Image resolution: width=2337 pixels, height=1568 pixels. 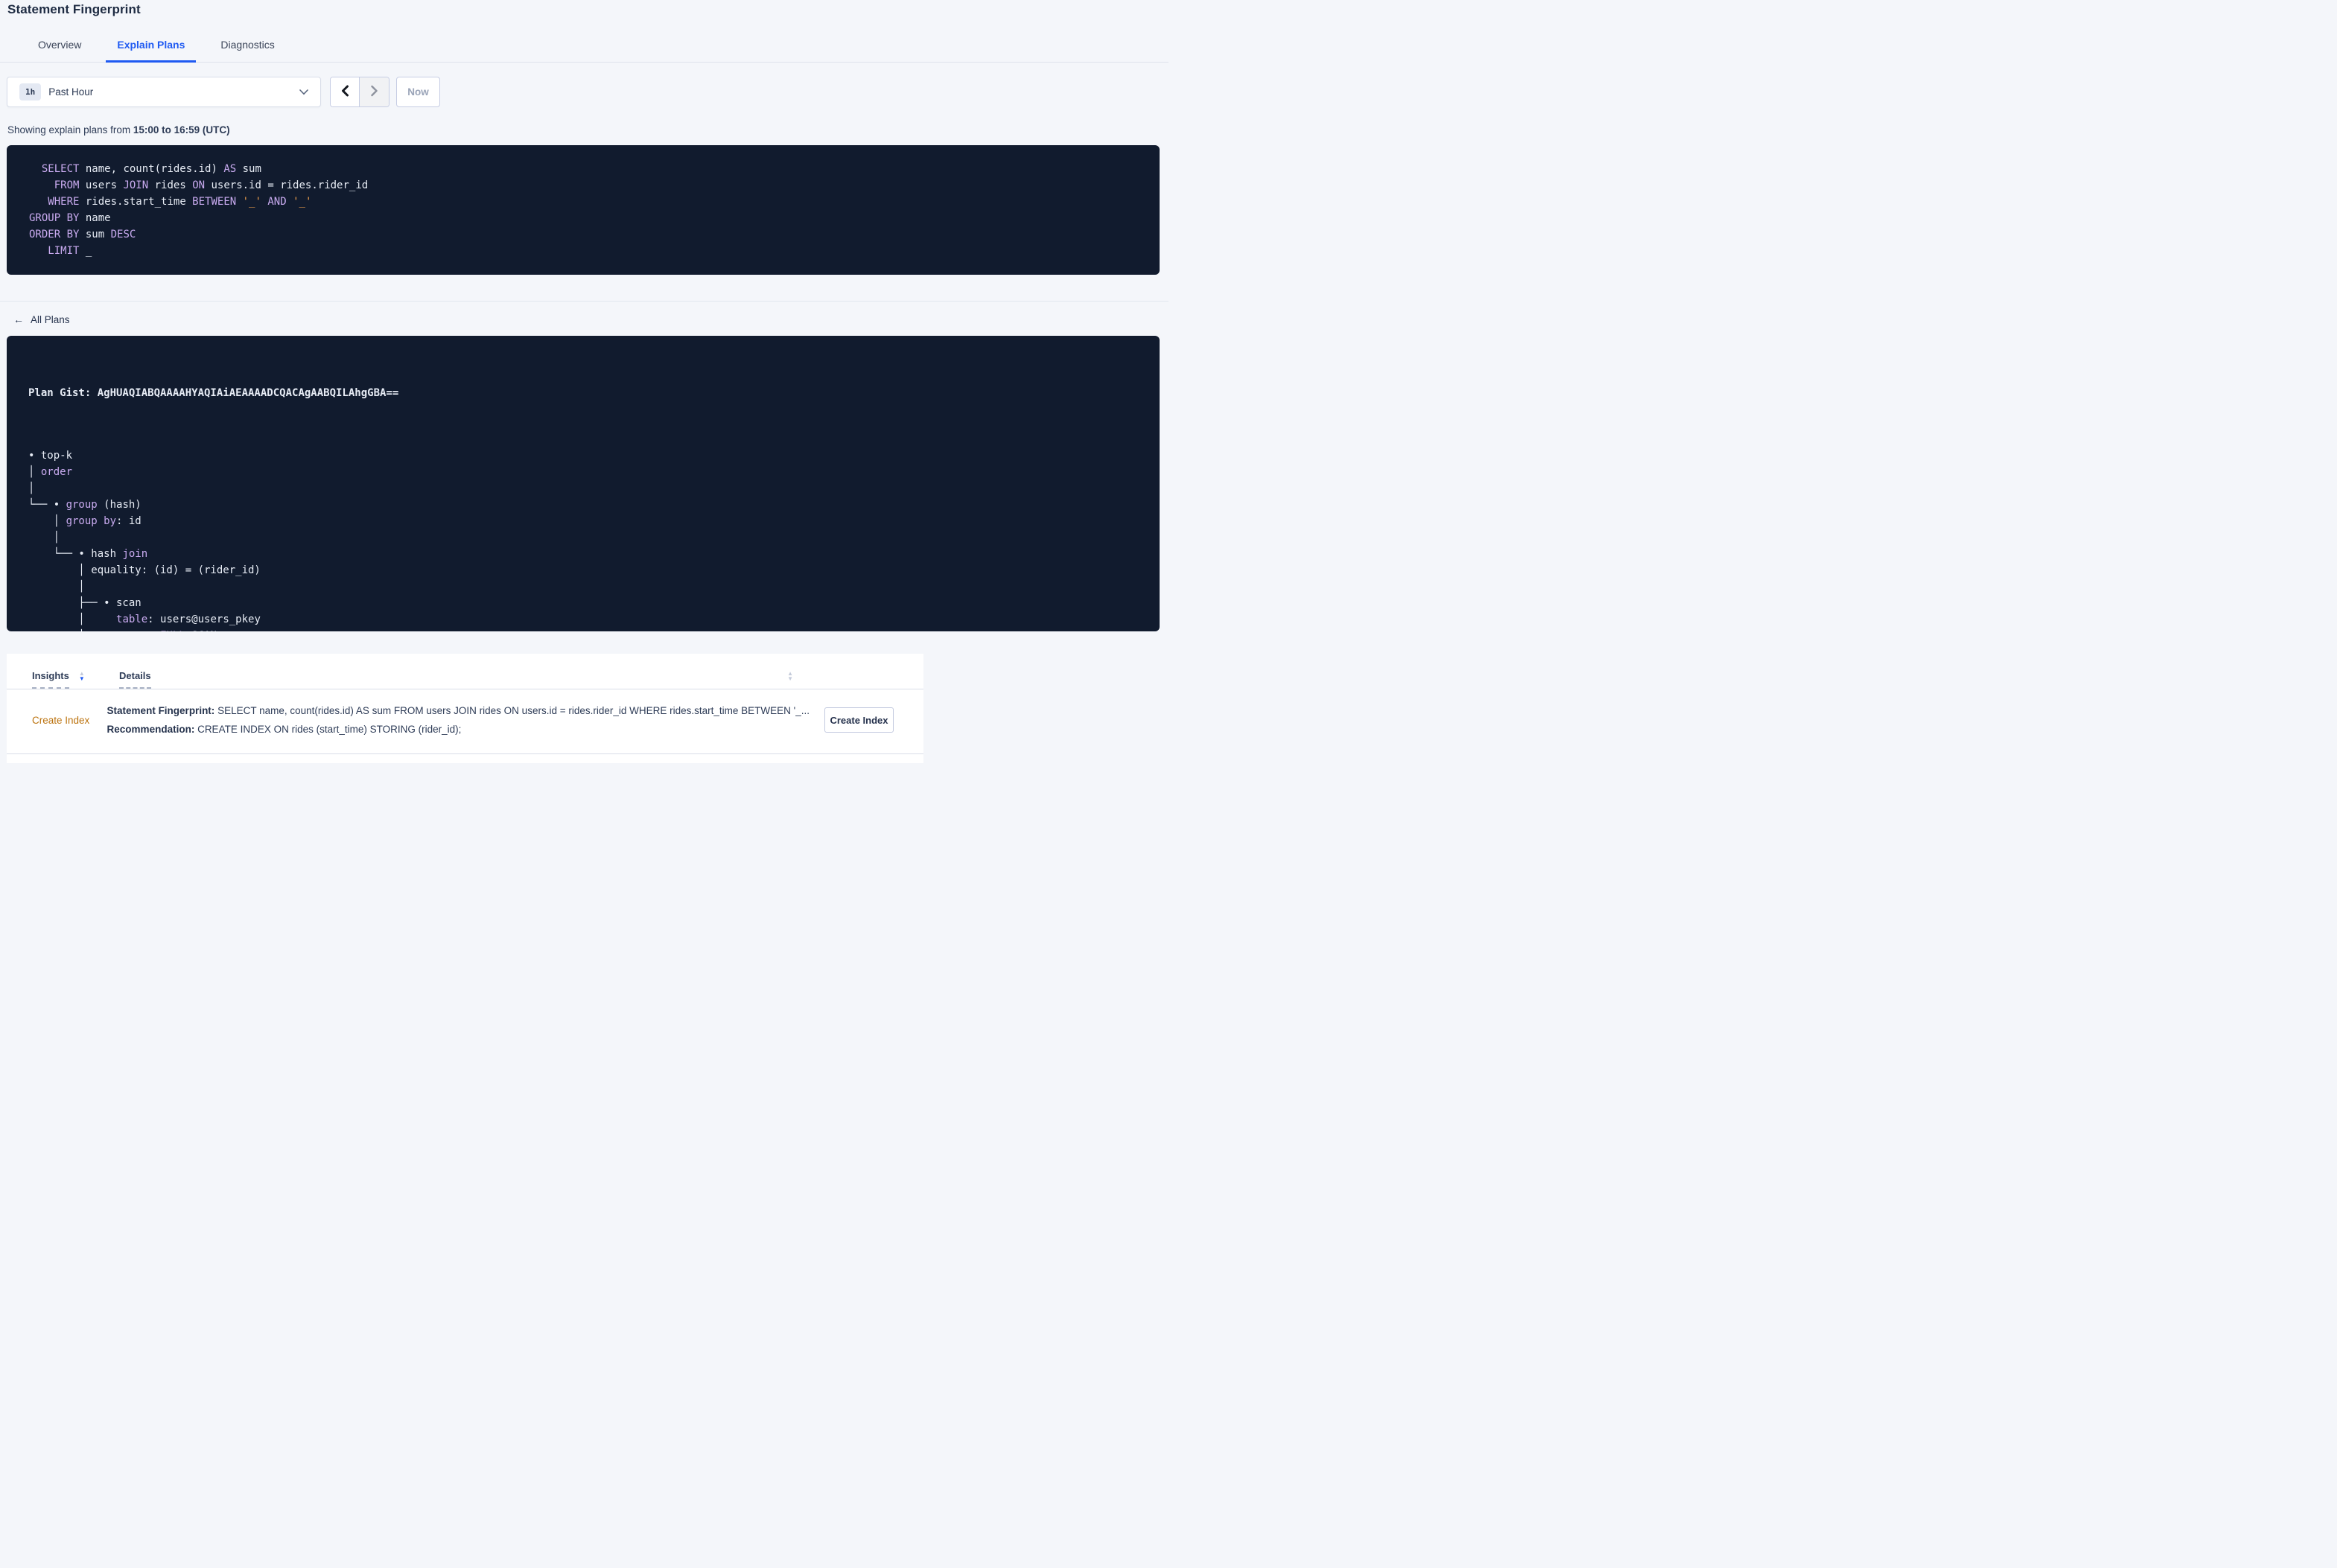 I want to click on statement-fingerprint-label: Statement Fingerprint:, so click(x=160, y=710).